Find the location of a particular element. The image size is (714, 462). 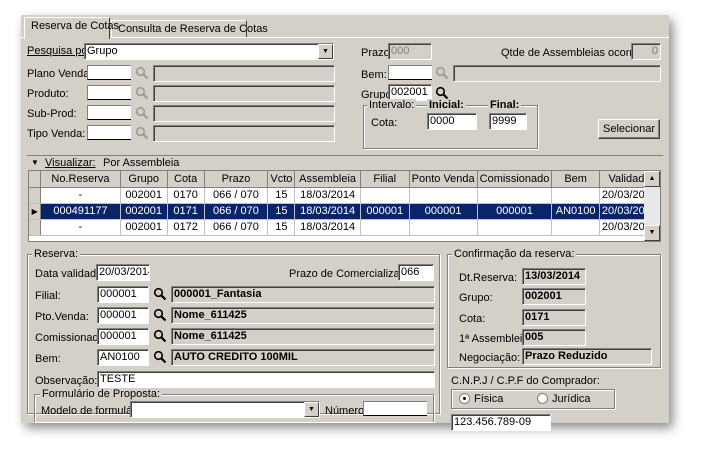

juridica-radio is located at coordinates (542, 398).